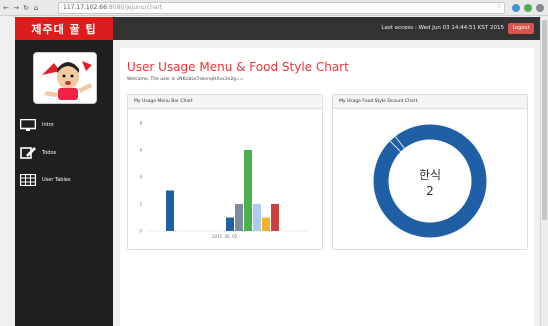 This screenshot has height=326, width=548. What do you see at coordinates (26, 8) in the screenshot?
I see `reload-icon: ↻` at bounding box center [26, 8].